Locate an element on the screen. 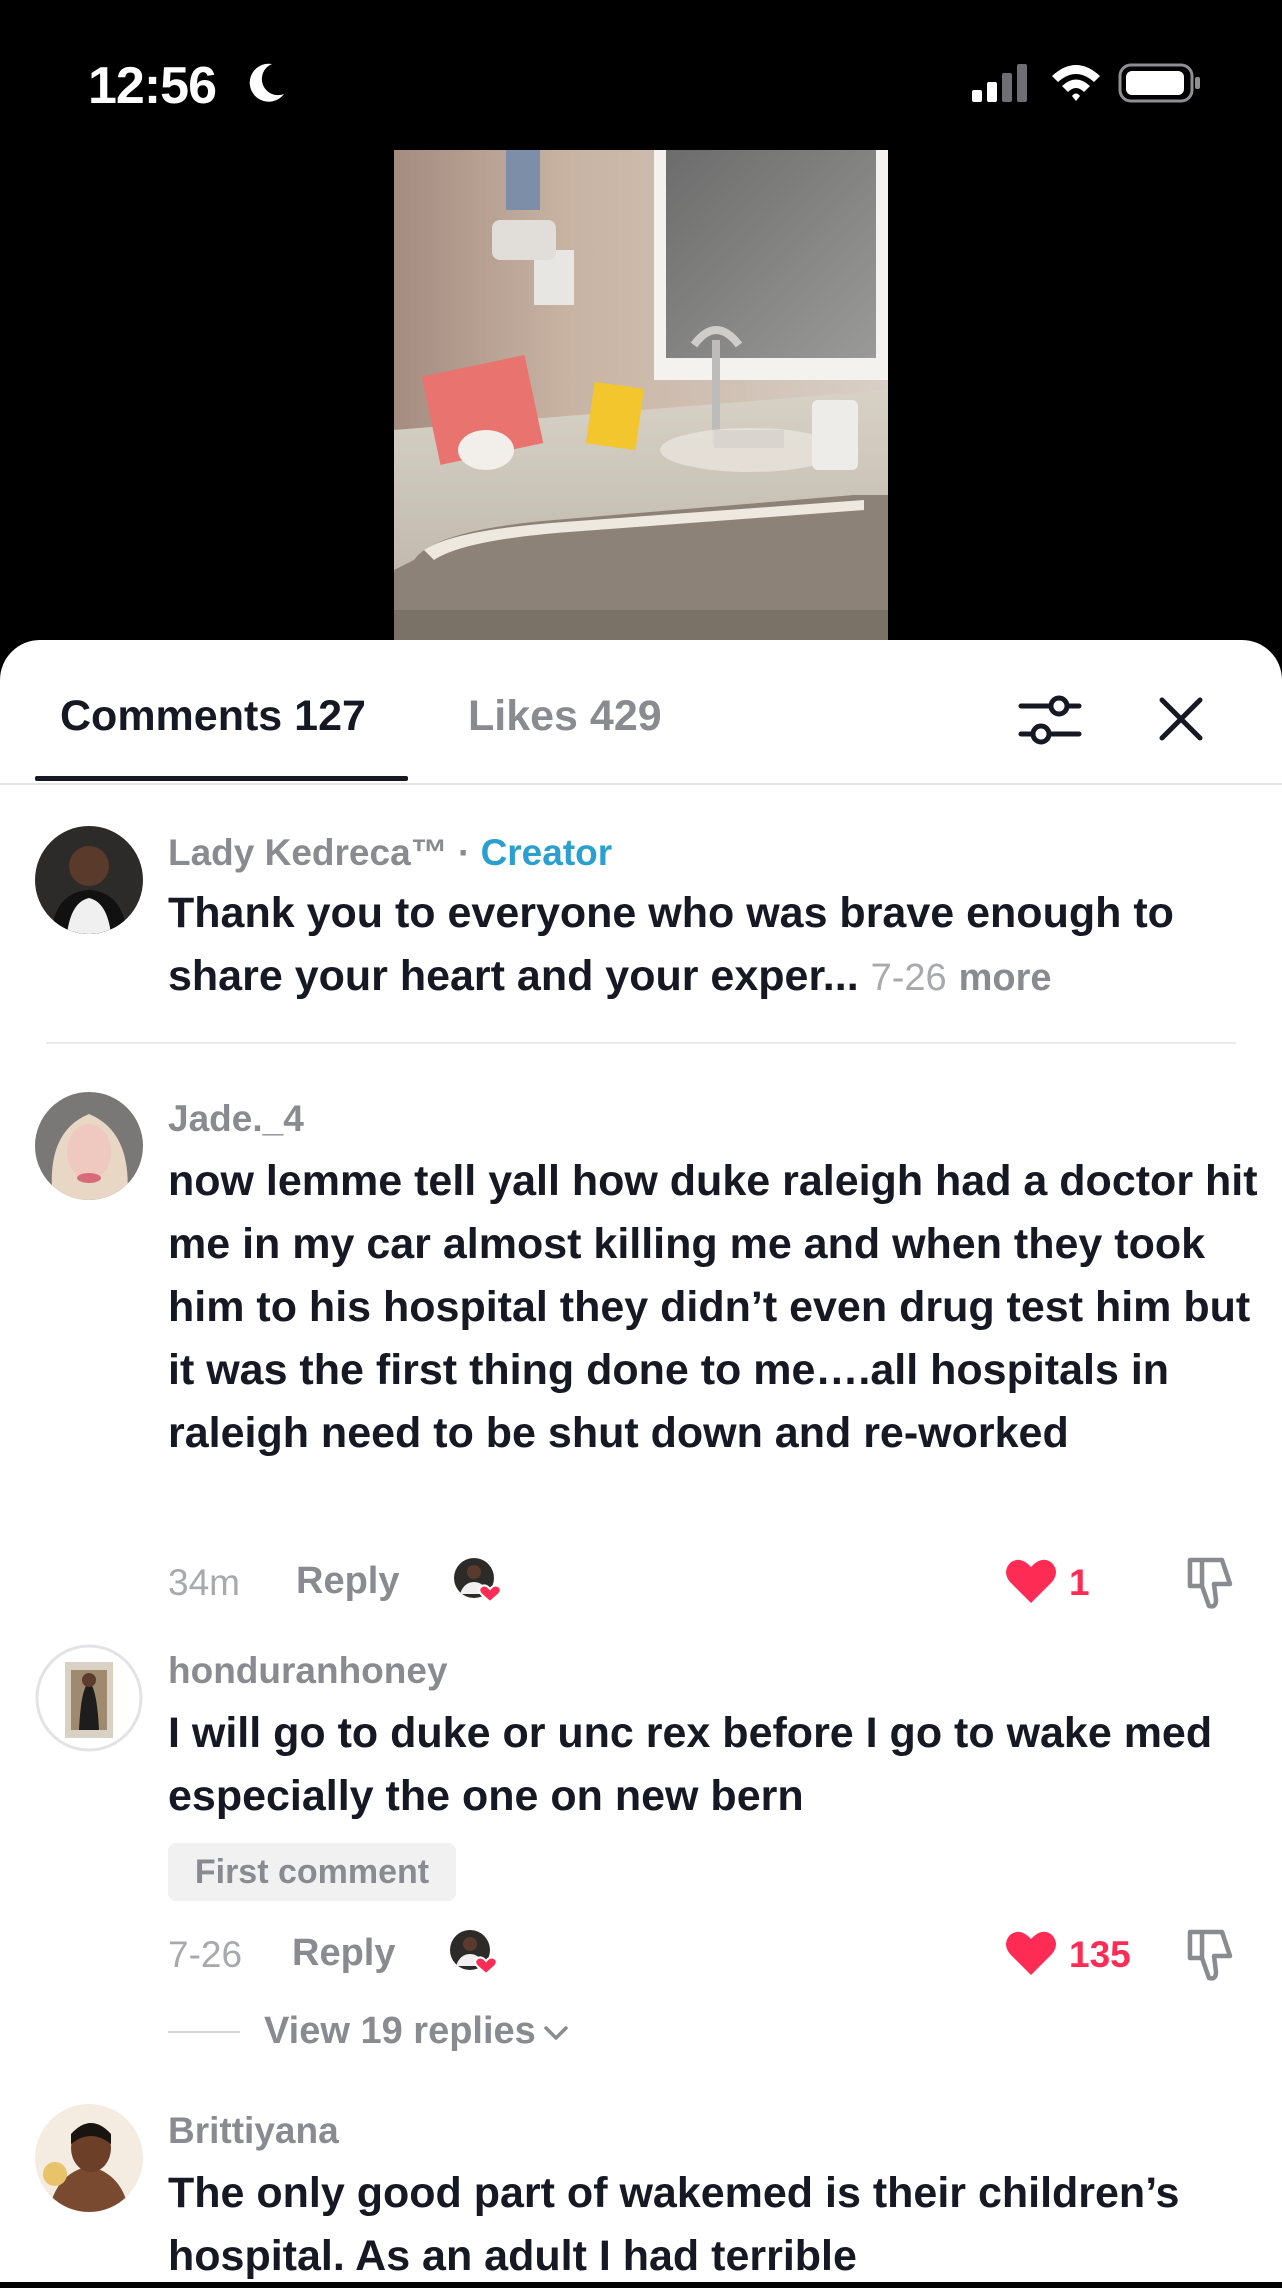  tab-likes: Likes 429 is located at coordinates (565, 716).